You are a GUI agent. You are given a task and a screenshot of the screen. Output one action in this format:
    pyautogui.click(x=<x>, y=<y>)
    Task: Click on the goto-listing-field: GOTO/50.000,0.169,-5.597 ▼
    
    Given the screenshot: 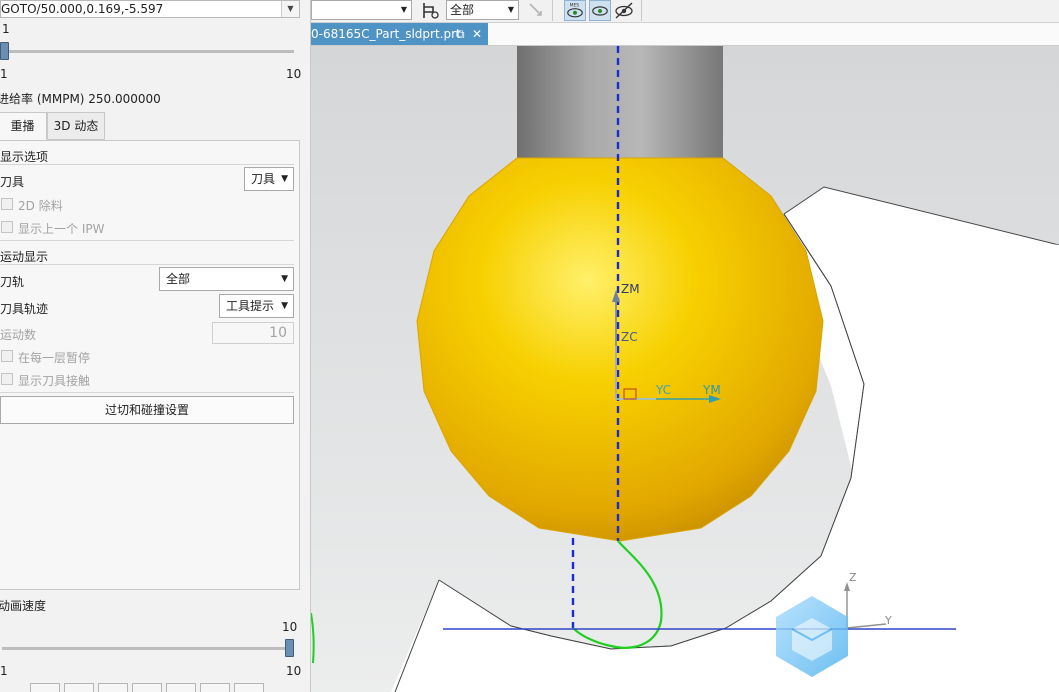 What is the action you would take?
    pyautogui.click(x=150, y=9)
    